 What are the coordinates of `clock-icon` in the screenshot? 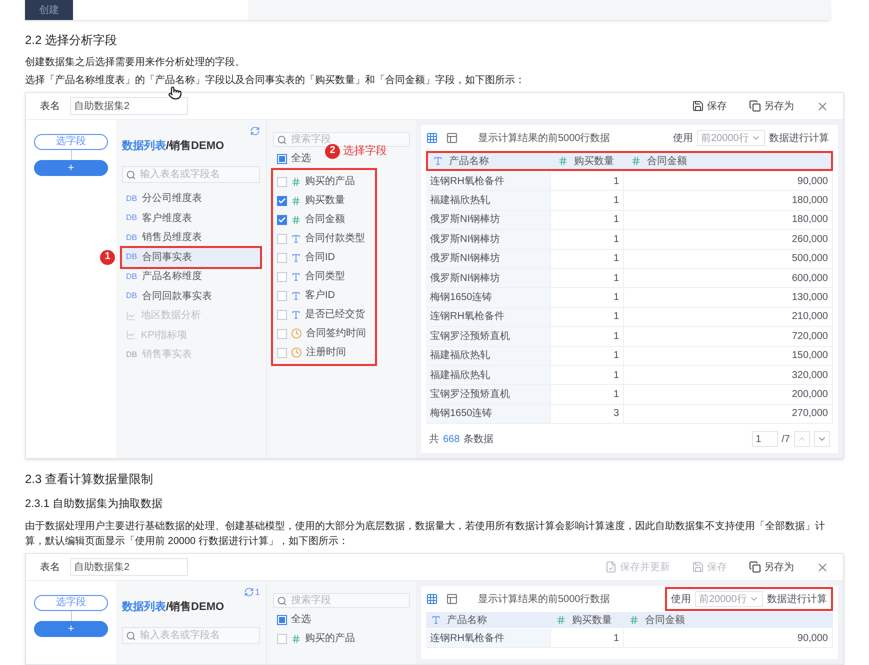 It's located at (296, 333).